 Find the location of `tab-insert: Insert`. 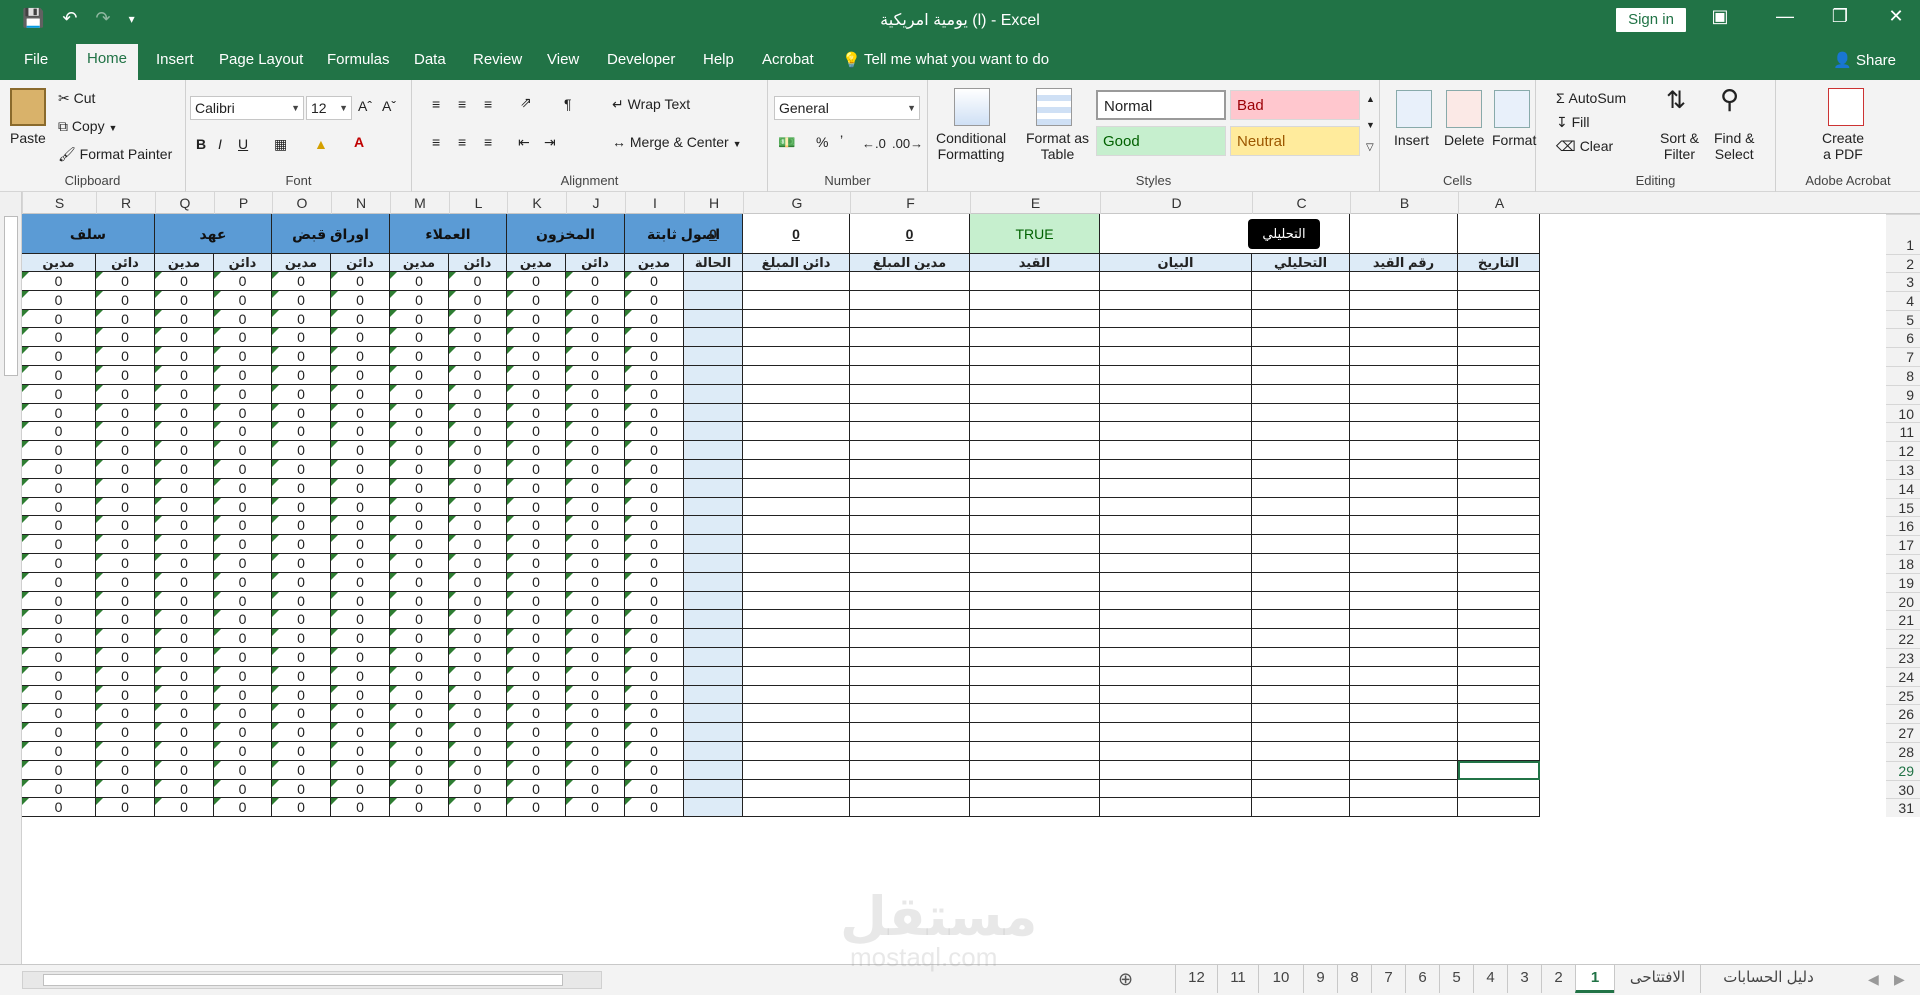

tab-insert: Insert is located at coordinates (175, 59).